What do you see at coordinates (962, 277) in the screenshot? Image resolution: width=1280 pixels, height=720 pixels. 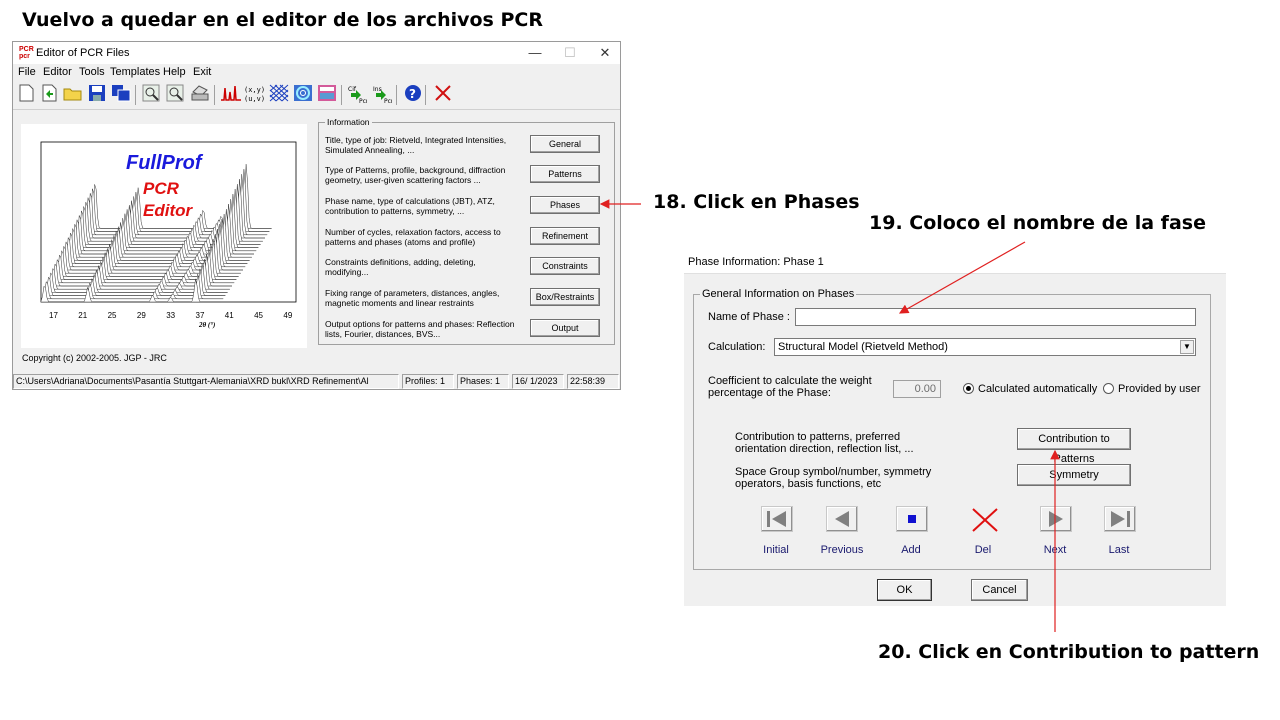 I see `arrow-to-name-field` at bounding box center [962, 277].